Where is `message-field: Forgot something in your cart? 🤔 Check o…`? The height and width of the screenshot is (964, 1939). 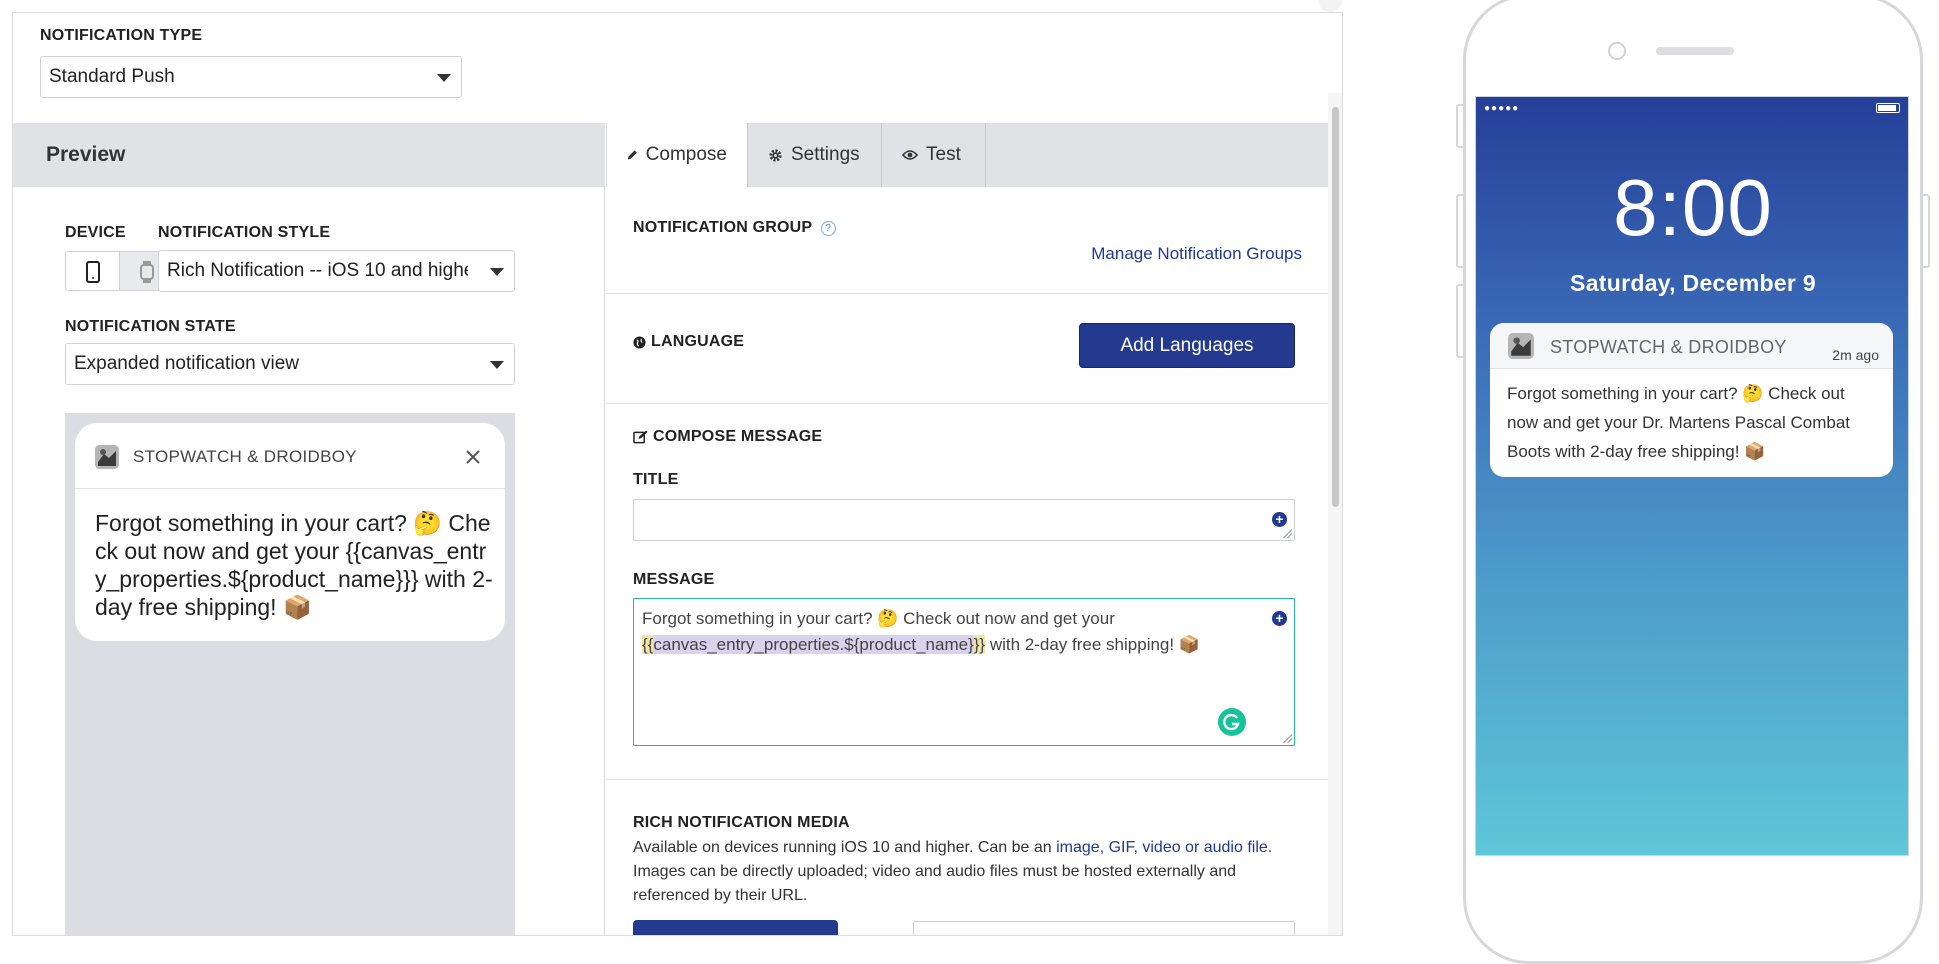 message-field: Forgot something in your cart? 🤔 Check o… is located at coordinates (964, 672).